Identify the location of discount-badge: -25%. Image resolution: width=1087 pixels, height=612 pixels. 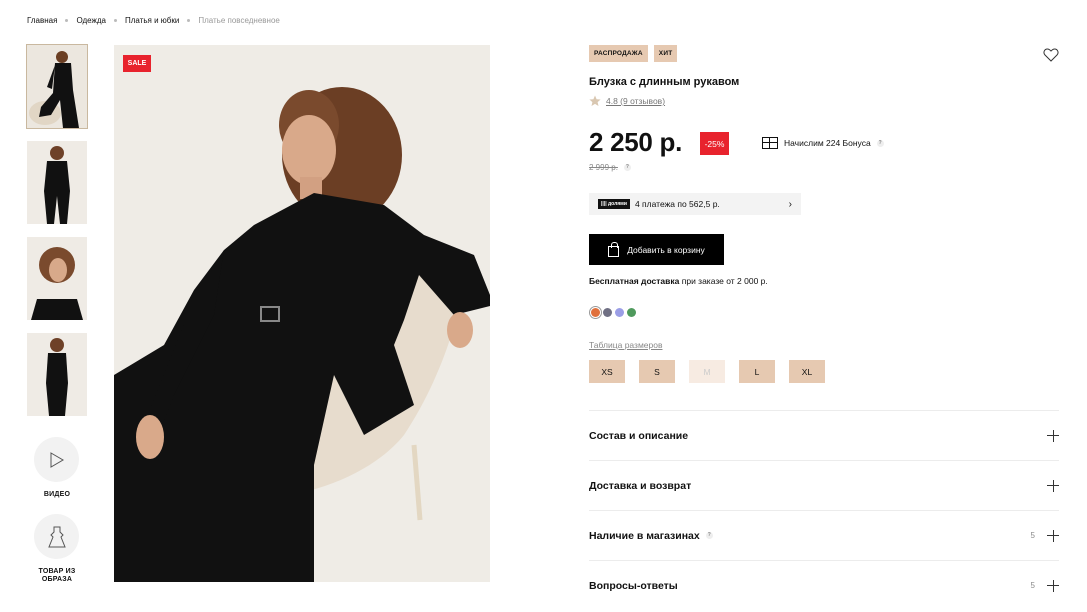
(714, 143).